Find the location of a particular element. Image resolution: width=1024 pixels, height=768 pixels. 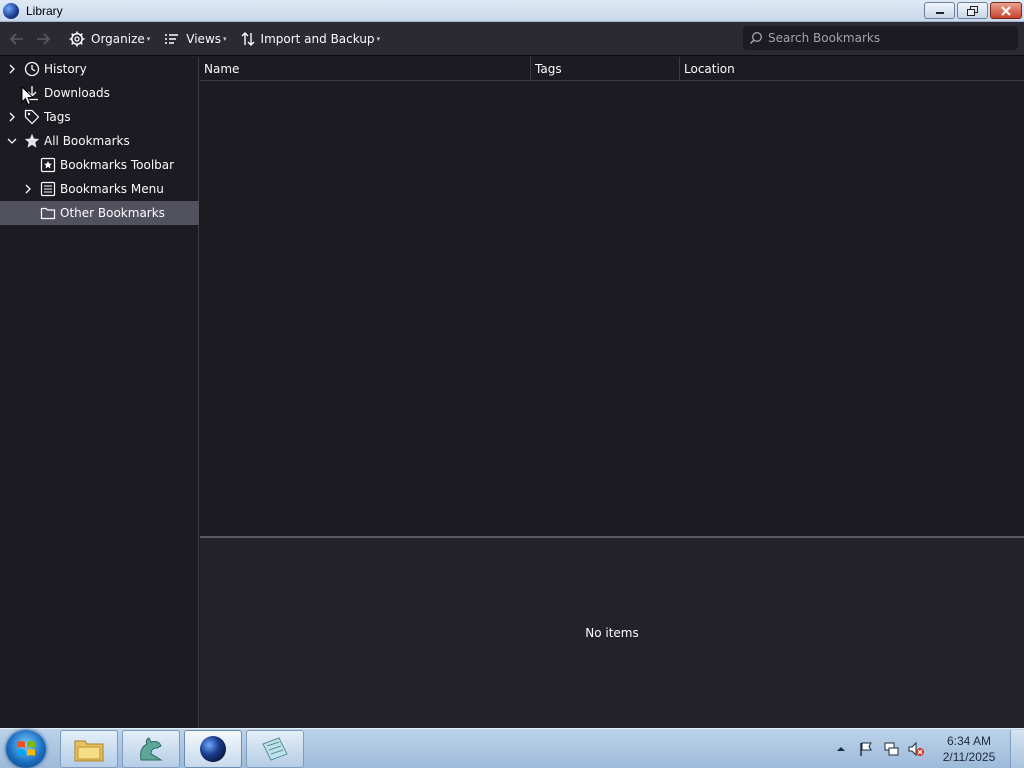

search-box is located at coordinates (880, 38).